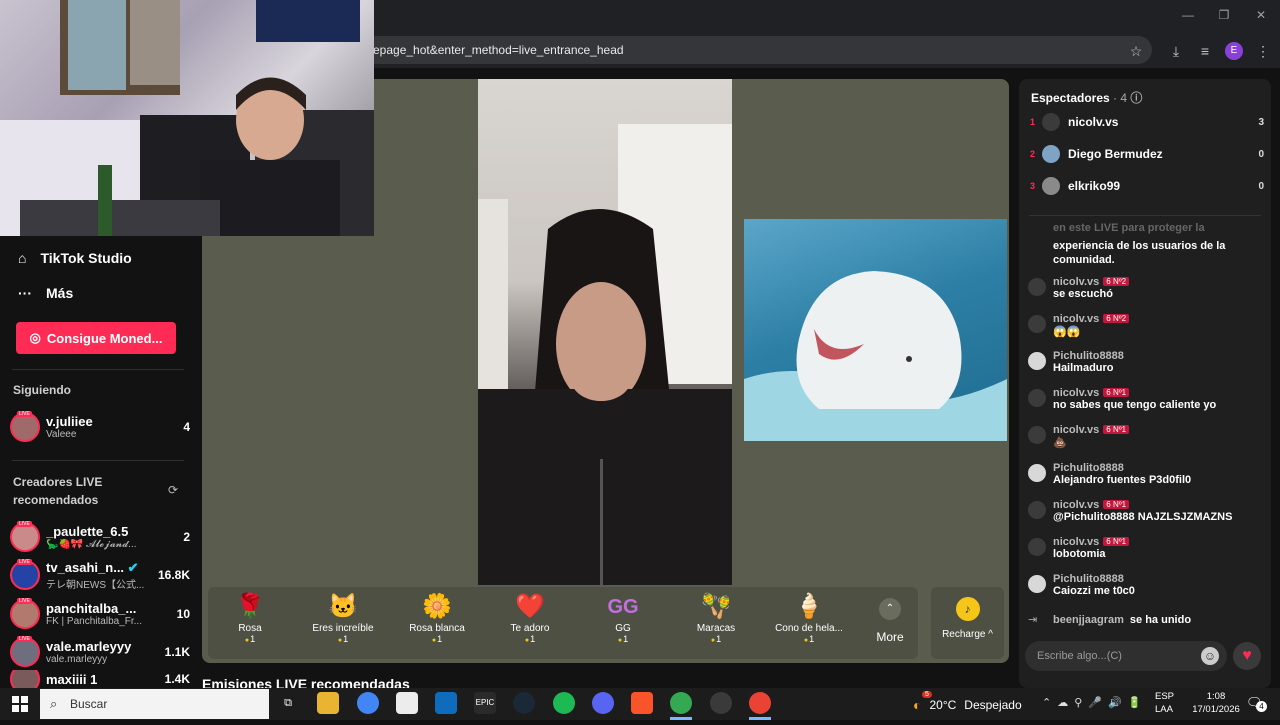 The image size is (1280, 725). What do you see at coordinates (1136, 51) in the screenshot?
I see `bookmark-star-icon: ☆` at bounding box center [1136, 51].